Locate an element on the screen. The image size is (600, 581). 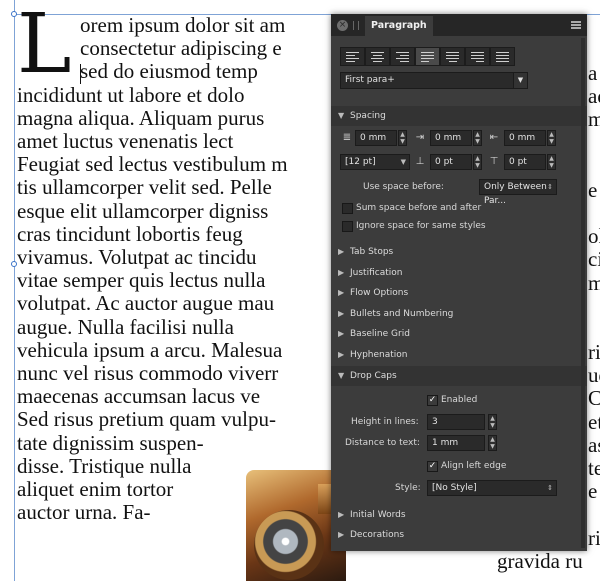
section-tab-stops: ▶ Tab Stops is located at coordinates (459, 252).